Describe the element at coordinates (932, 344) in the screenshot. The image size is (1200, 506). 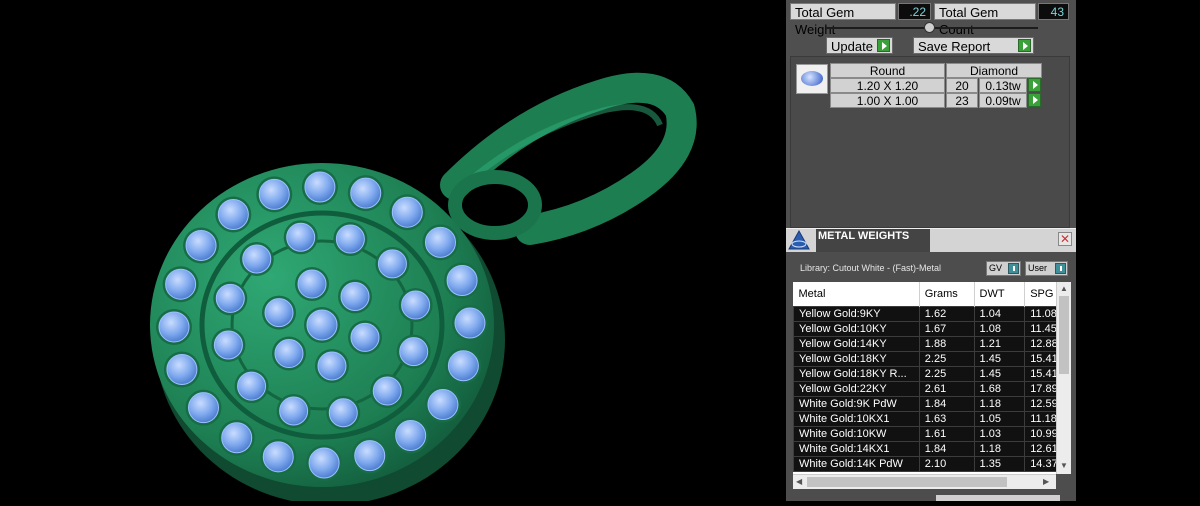
I see `table-row: Yellow Gold:14KY 1.88 1.21 12.88` at that location.